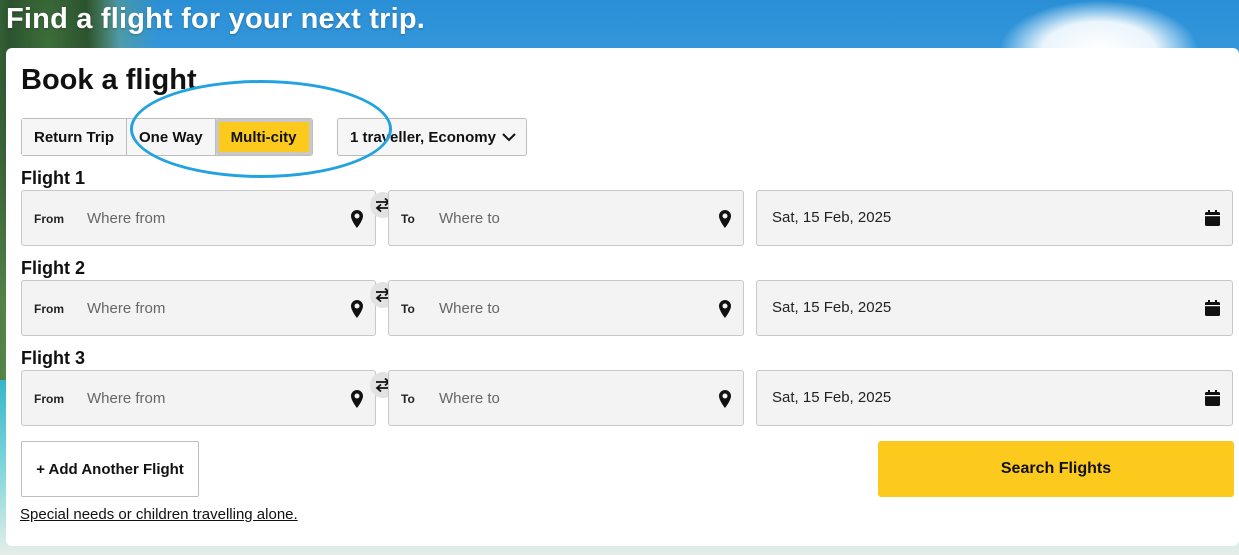 The image size is (1239, 555). What do you see at coordinates (1099, 25) in the screenshot?
I see `background-cloud` at bounding box center [1099, 25].